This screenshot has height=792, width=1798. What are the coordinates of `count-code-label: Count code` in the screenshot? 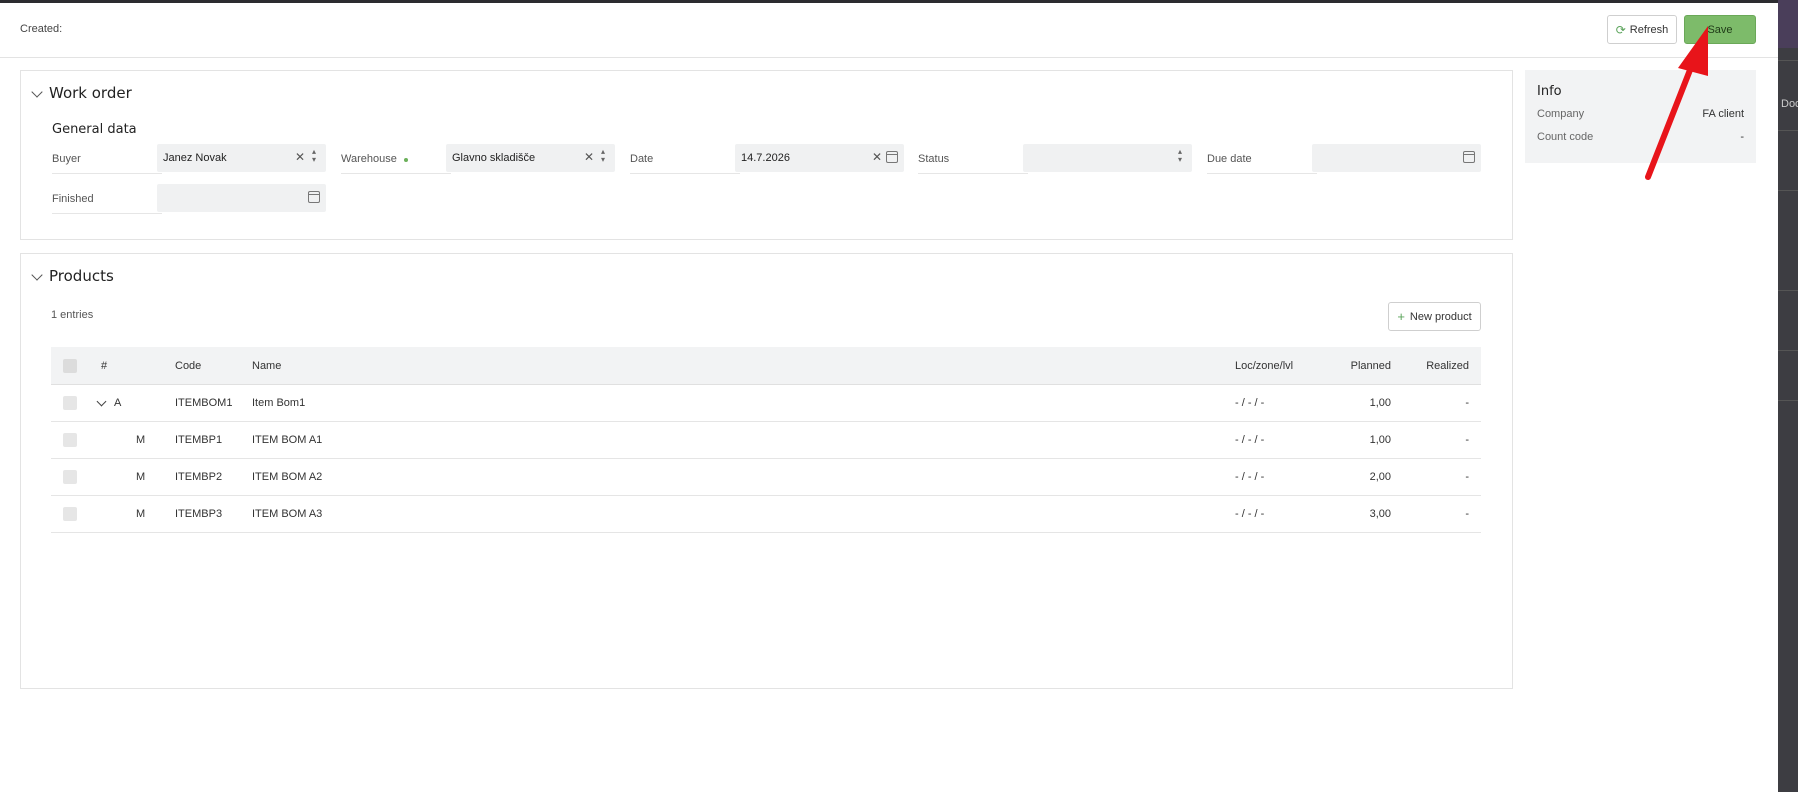 It's located at (1565, 137).